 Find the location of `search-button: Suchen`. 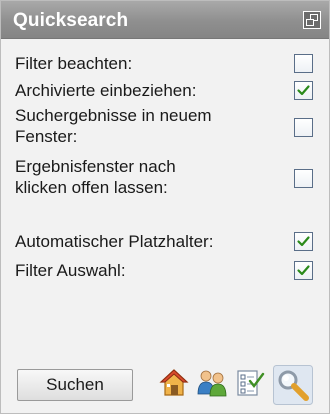

search-button: Suchen is located at coordinates (75, 385).